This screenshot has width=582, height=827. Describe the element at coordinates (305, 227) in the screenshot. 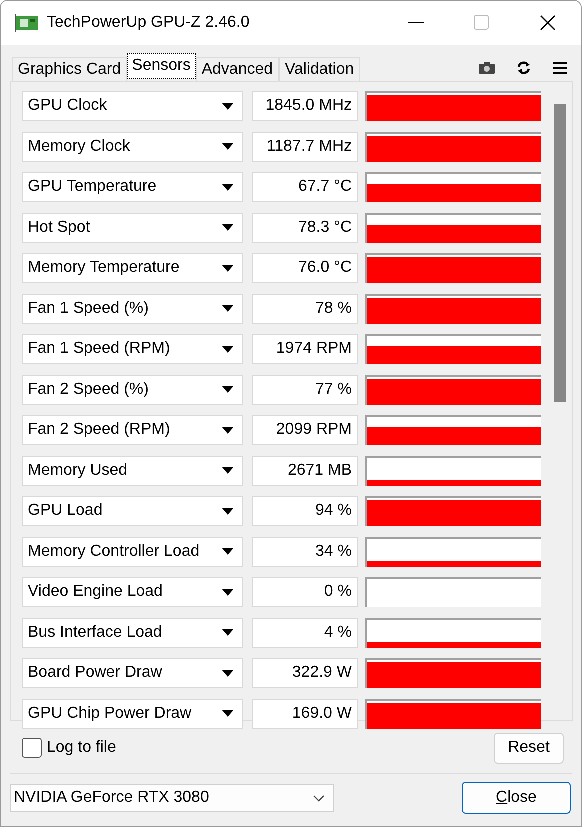

I see `sensor-value: 78.3 °C` at that location.